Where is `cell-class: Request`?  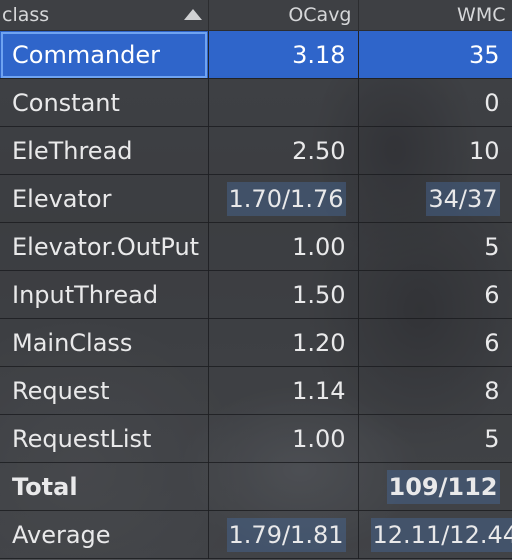 cell-class: Request is located at coordinates (104, 390).